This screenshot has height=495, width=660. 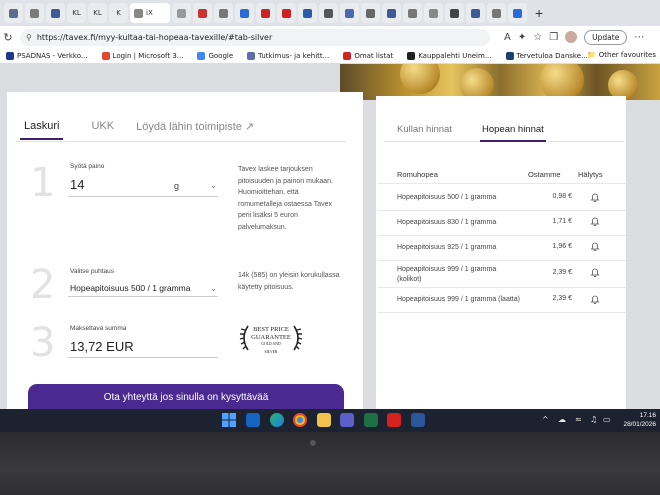 What do you see at coordinates (77, 184) in the screenshot?
I see `weight-input: 14` at bounding box center [77, 184].